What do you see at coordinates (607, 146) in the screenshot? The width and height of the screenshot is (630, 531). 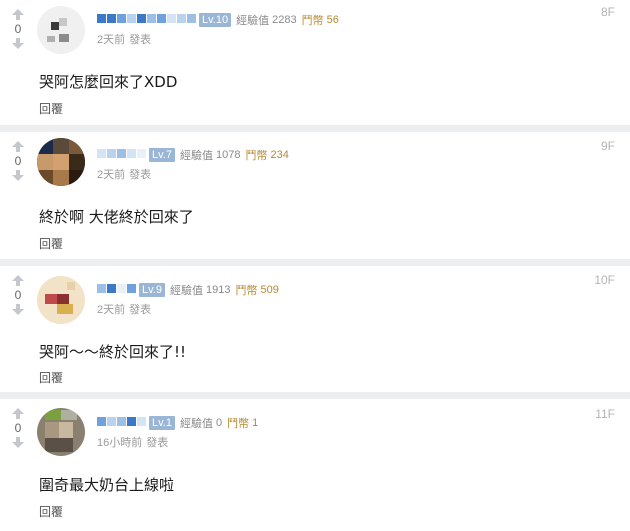 I see `floor-number: 9F` at bounding box center [607, 146].